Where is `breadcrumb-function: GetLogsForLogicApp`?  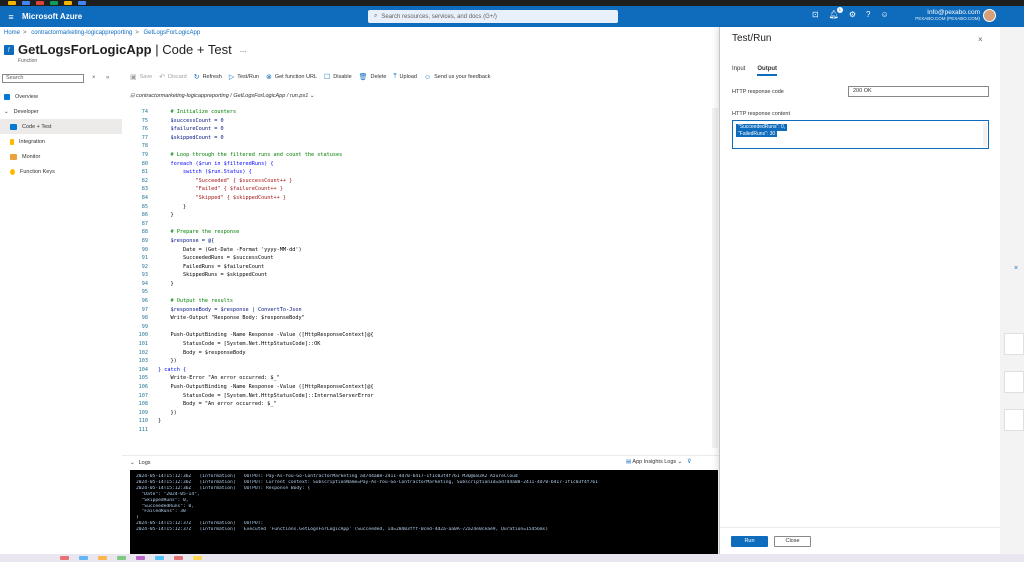 breadcrumb-function: GetLogsForLogicApp is located at coordinates (171, 33).